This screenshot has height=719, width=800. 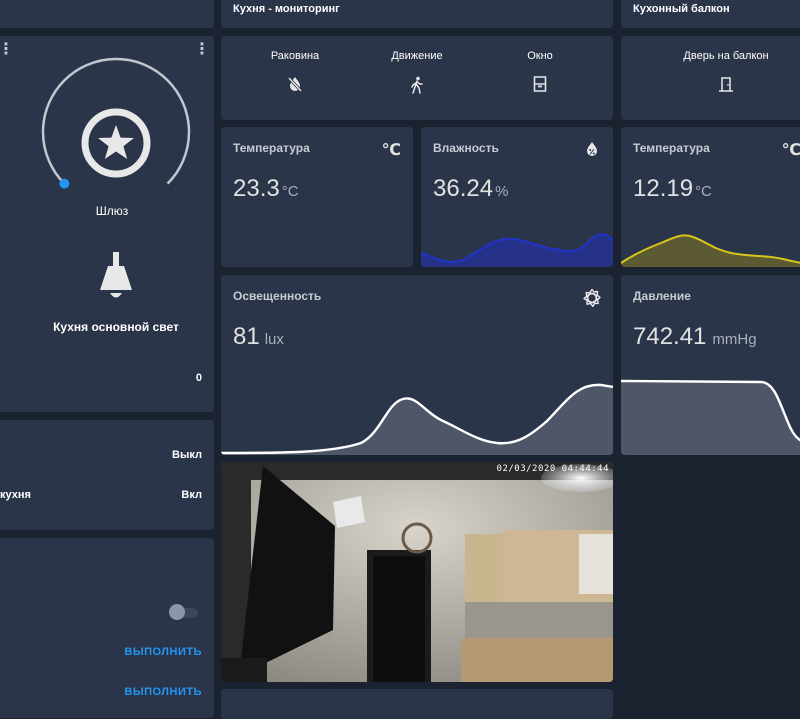 What do you see at coordinates (734, 339) in the screenshot?
I see `value-unit: mmHg` at bounding box center [734, 339].